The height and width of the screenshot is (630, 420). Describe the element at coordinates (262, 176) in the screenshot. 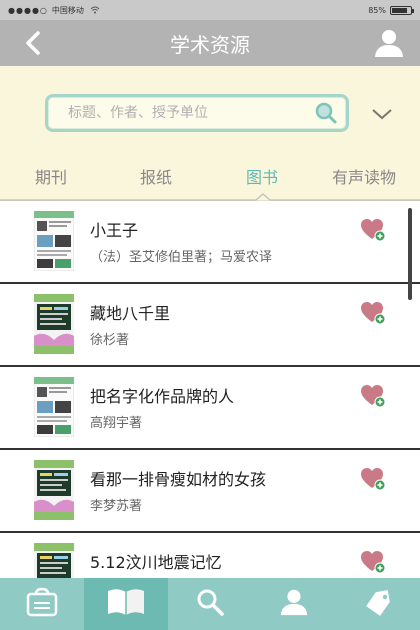

I see `tab-books: 图书` at that location.